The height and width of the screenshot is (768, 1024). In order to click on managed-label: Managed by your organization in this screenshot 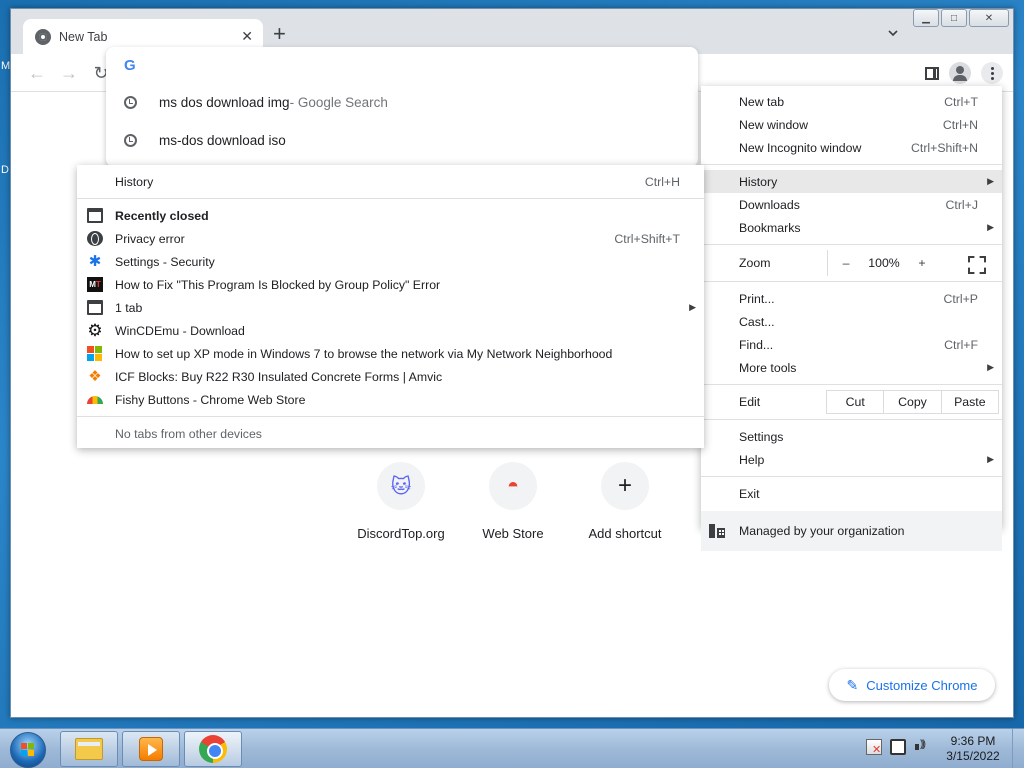, I will do `click(822, 531)`.